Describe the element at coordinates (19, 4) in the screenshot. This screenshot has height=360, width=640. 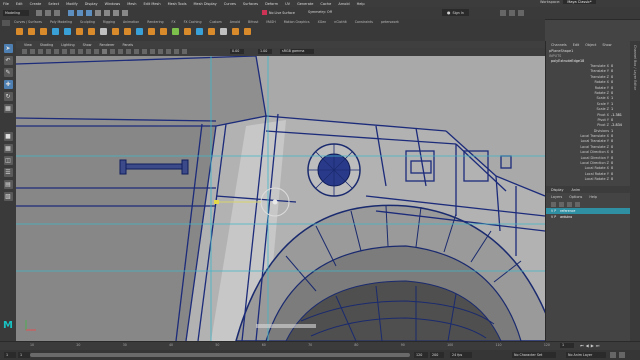
I see `menu-item: Edit` at that location.